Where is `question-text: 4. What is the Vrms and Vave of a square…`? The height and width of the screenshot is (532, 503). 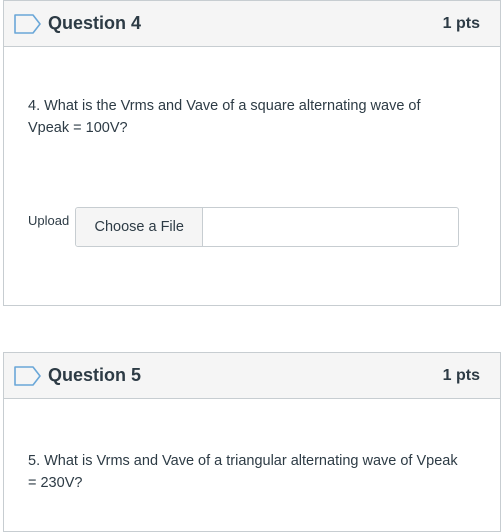
question-text: 4. What is the Vrms and Vave of a square… is located at coordinates (224, 117).